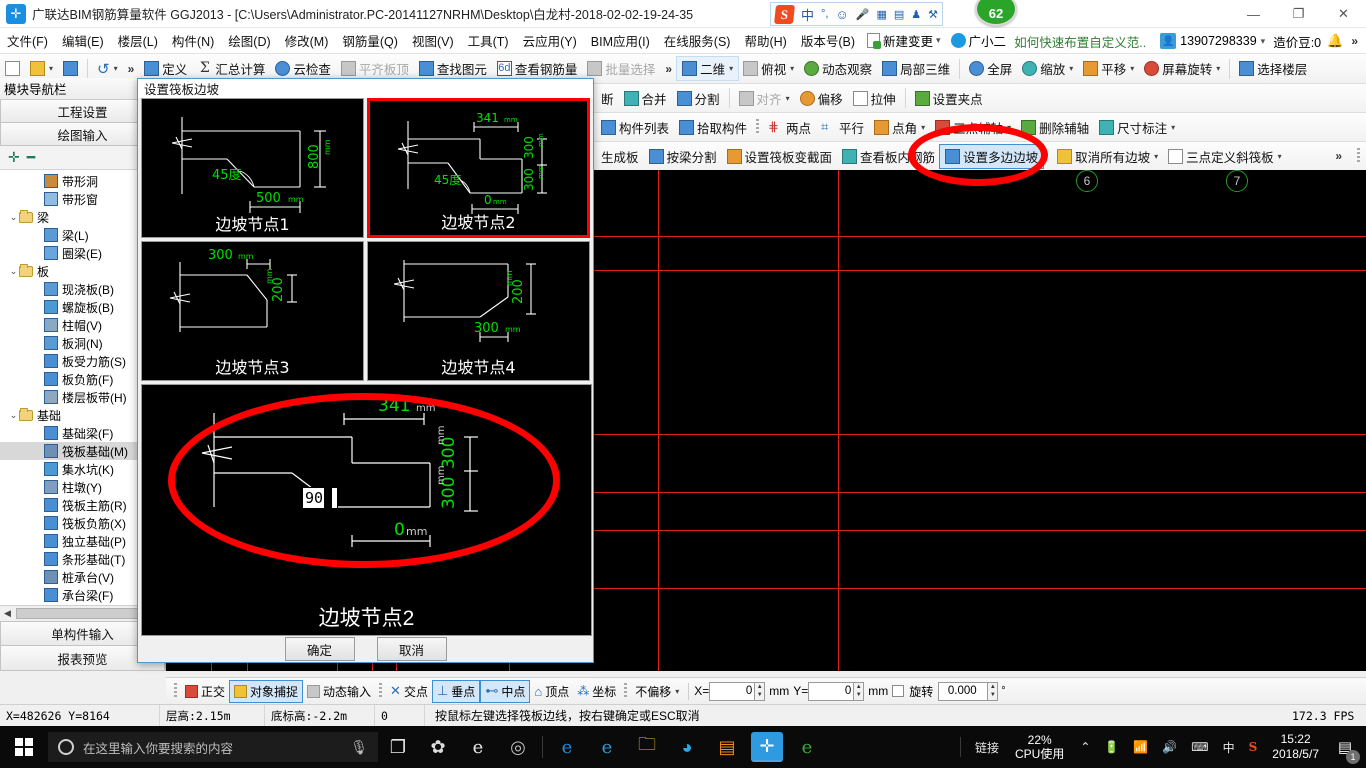  I want to click on find-element-button: 查找图元, so click(453, 68).